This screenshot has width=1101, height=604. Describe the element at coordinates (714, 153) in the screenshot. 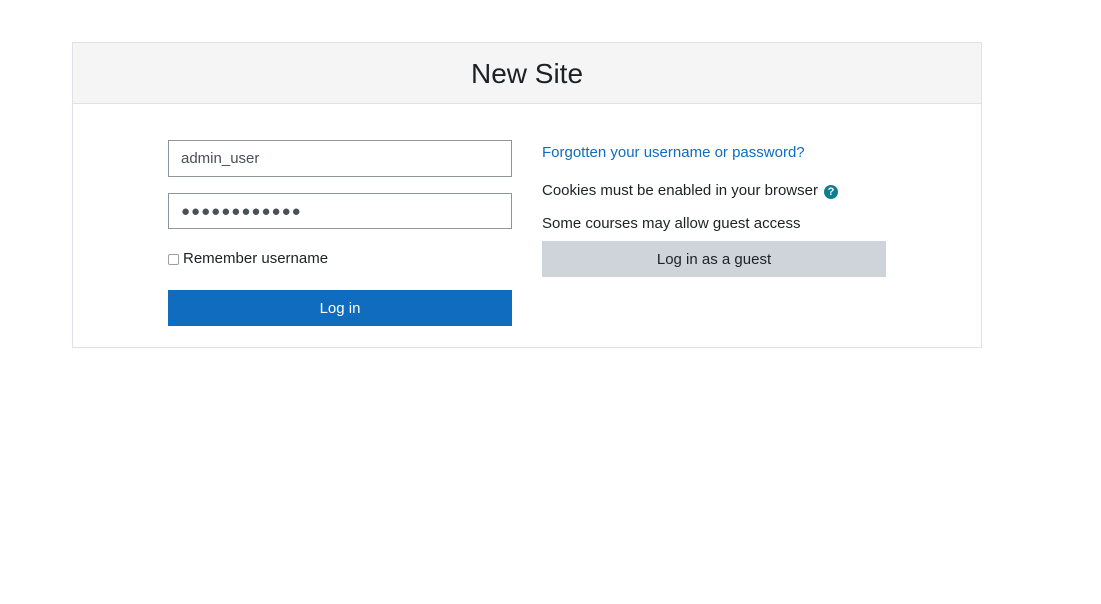

I see `forgot-password-link: Forgotten your username or password?` at that location.